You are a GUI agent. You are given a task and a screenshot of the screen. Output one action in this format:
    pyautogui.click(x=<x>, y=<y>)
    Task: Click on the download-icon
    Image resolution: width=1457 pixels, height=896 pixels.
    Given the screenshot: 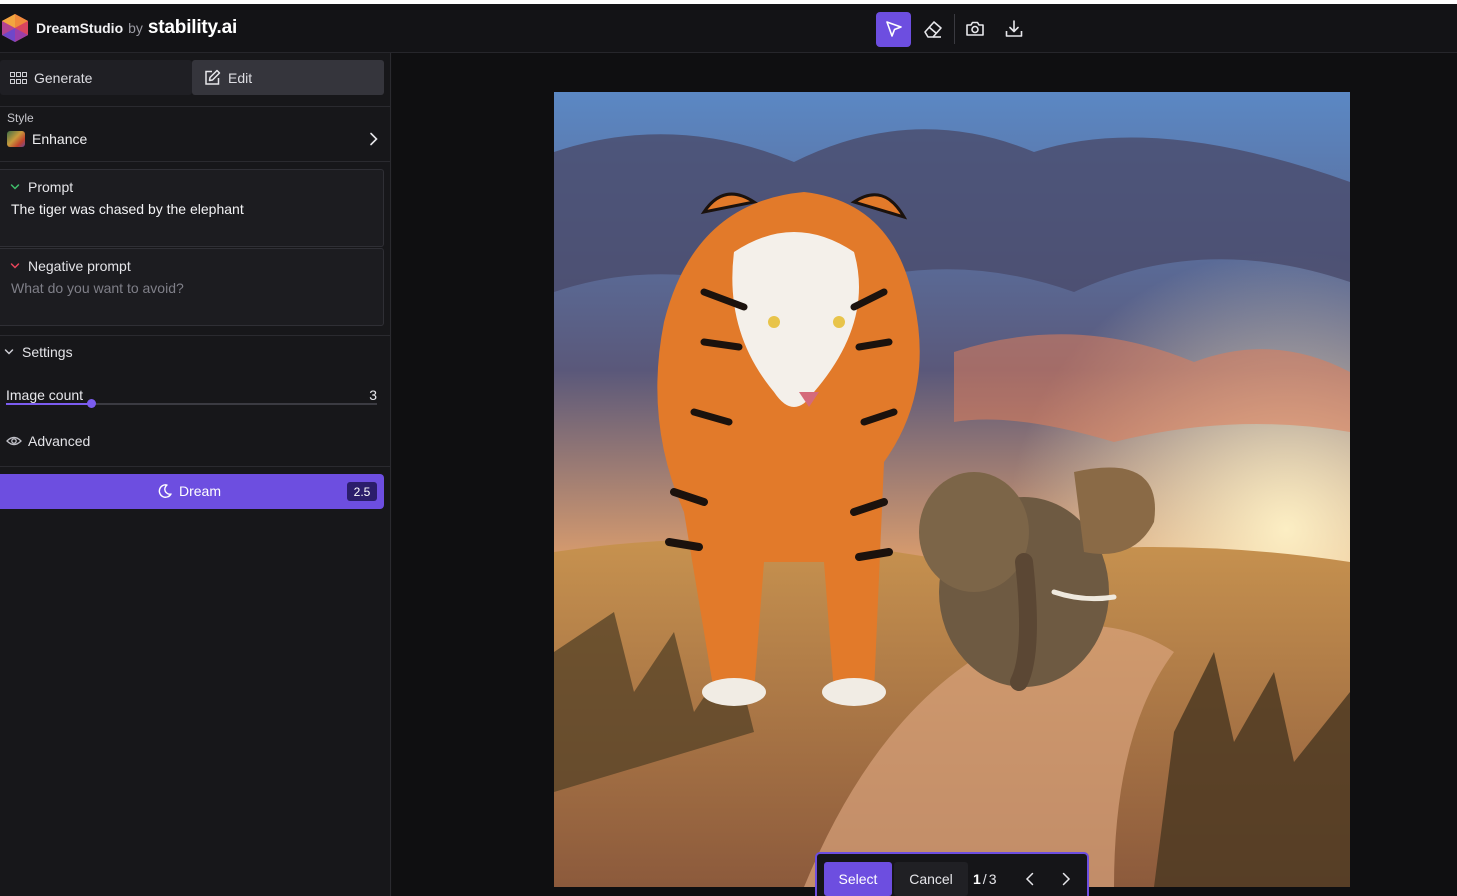 What is the action you would take?
    pyautogui.click(x=1013, y=28)
    